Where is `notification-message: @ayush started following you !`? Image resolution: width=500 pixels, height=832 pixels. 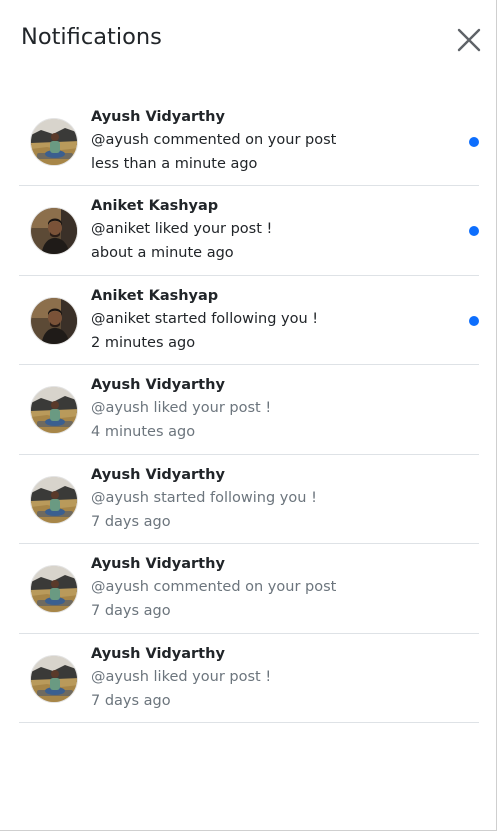 notification-message: @ayush started following you ! is located at coordinates (204, 498).